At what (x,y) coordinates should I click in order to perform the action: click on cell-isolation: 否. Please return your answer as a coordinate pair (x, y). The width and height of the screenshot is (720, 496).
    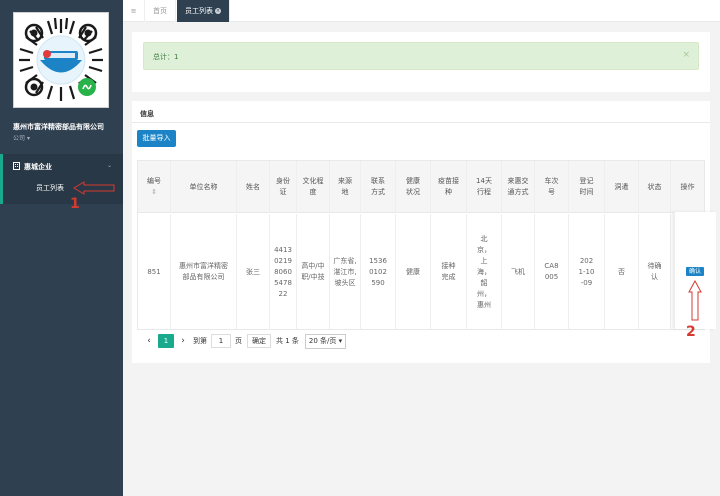
    Looking at the image, I should click on (622, 272).